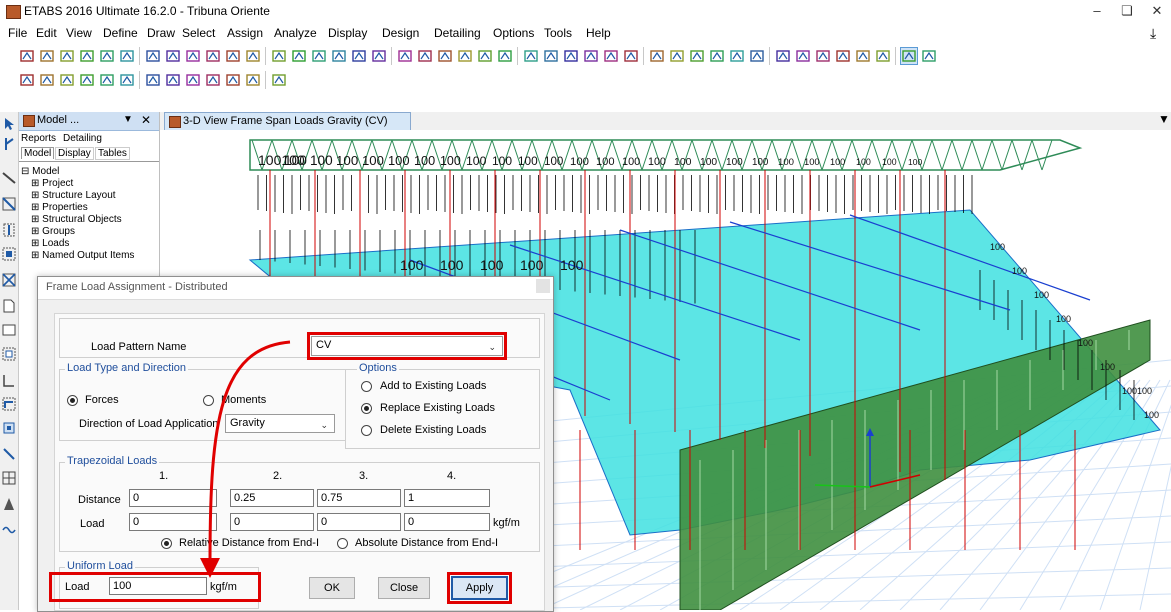 The height and width of the screenshot is (612, 1171). Describe the element at coordinates (213, 56) in the screenshot. I see `zoom-in-icon` at that location.